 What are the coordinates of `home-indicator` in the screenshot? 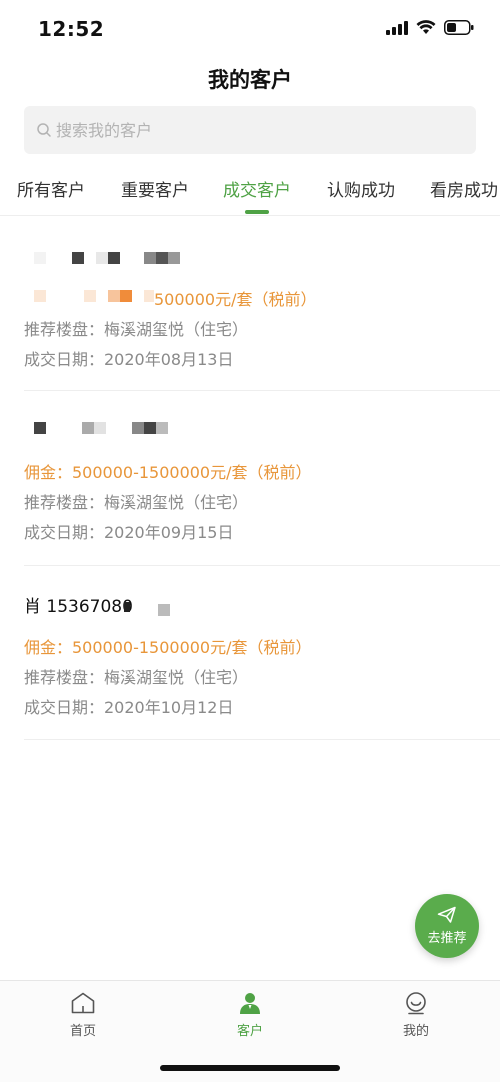 It's located at (250, 1068).